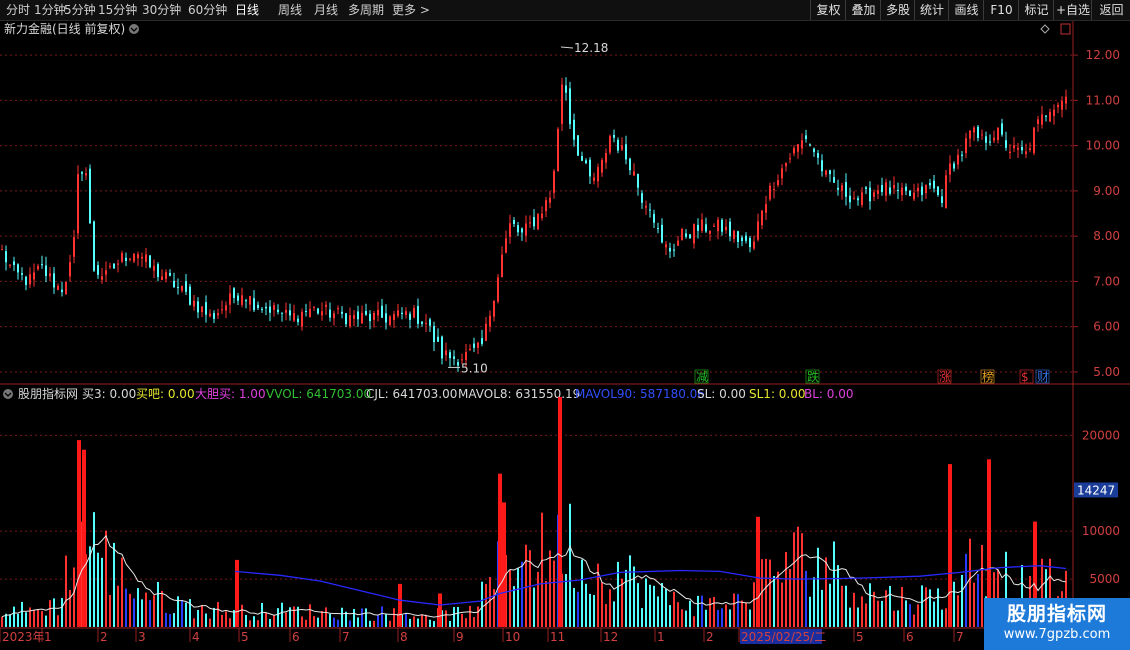 Image resolution: width=1130 pixels, height=650 pixels. Describe the element at coordinates (863, 10) in the screenshot. I see `toolbar-button-1: 叠加` at that location.